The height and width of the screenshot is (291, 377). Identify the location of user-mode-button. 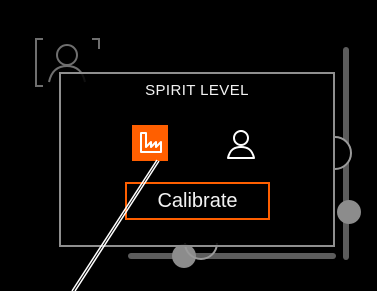
(241, 144).